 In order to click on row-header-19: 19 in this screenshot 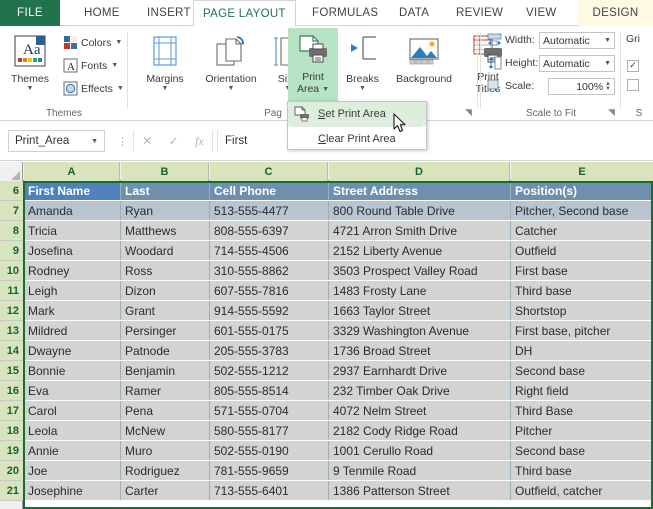, I will do `click(11, 451)`.